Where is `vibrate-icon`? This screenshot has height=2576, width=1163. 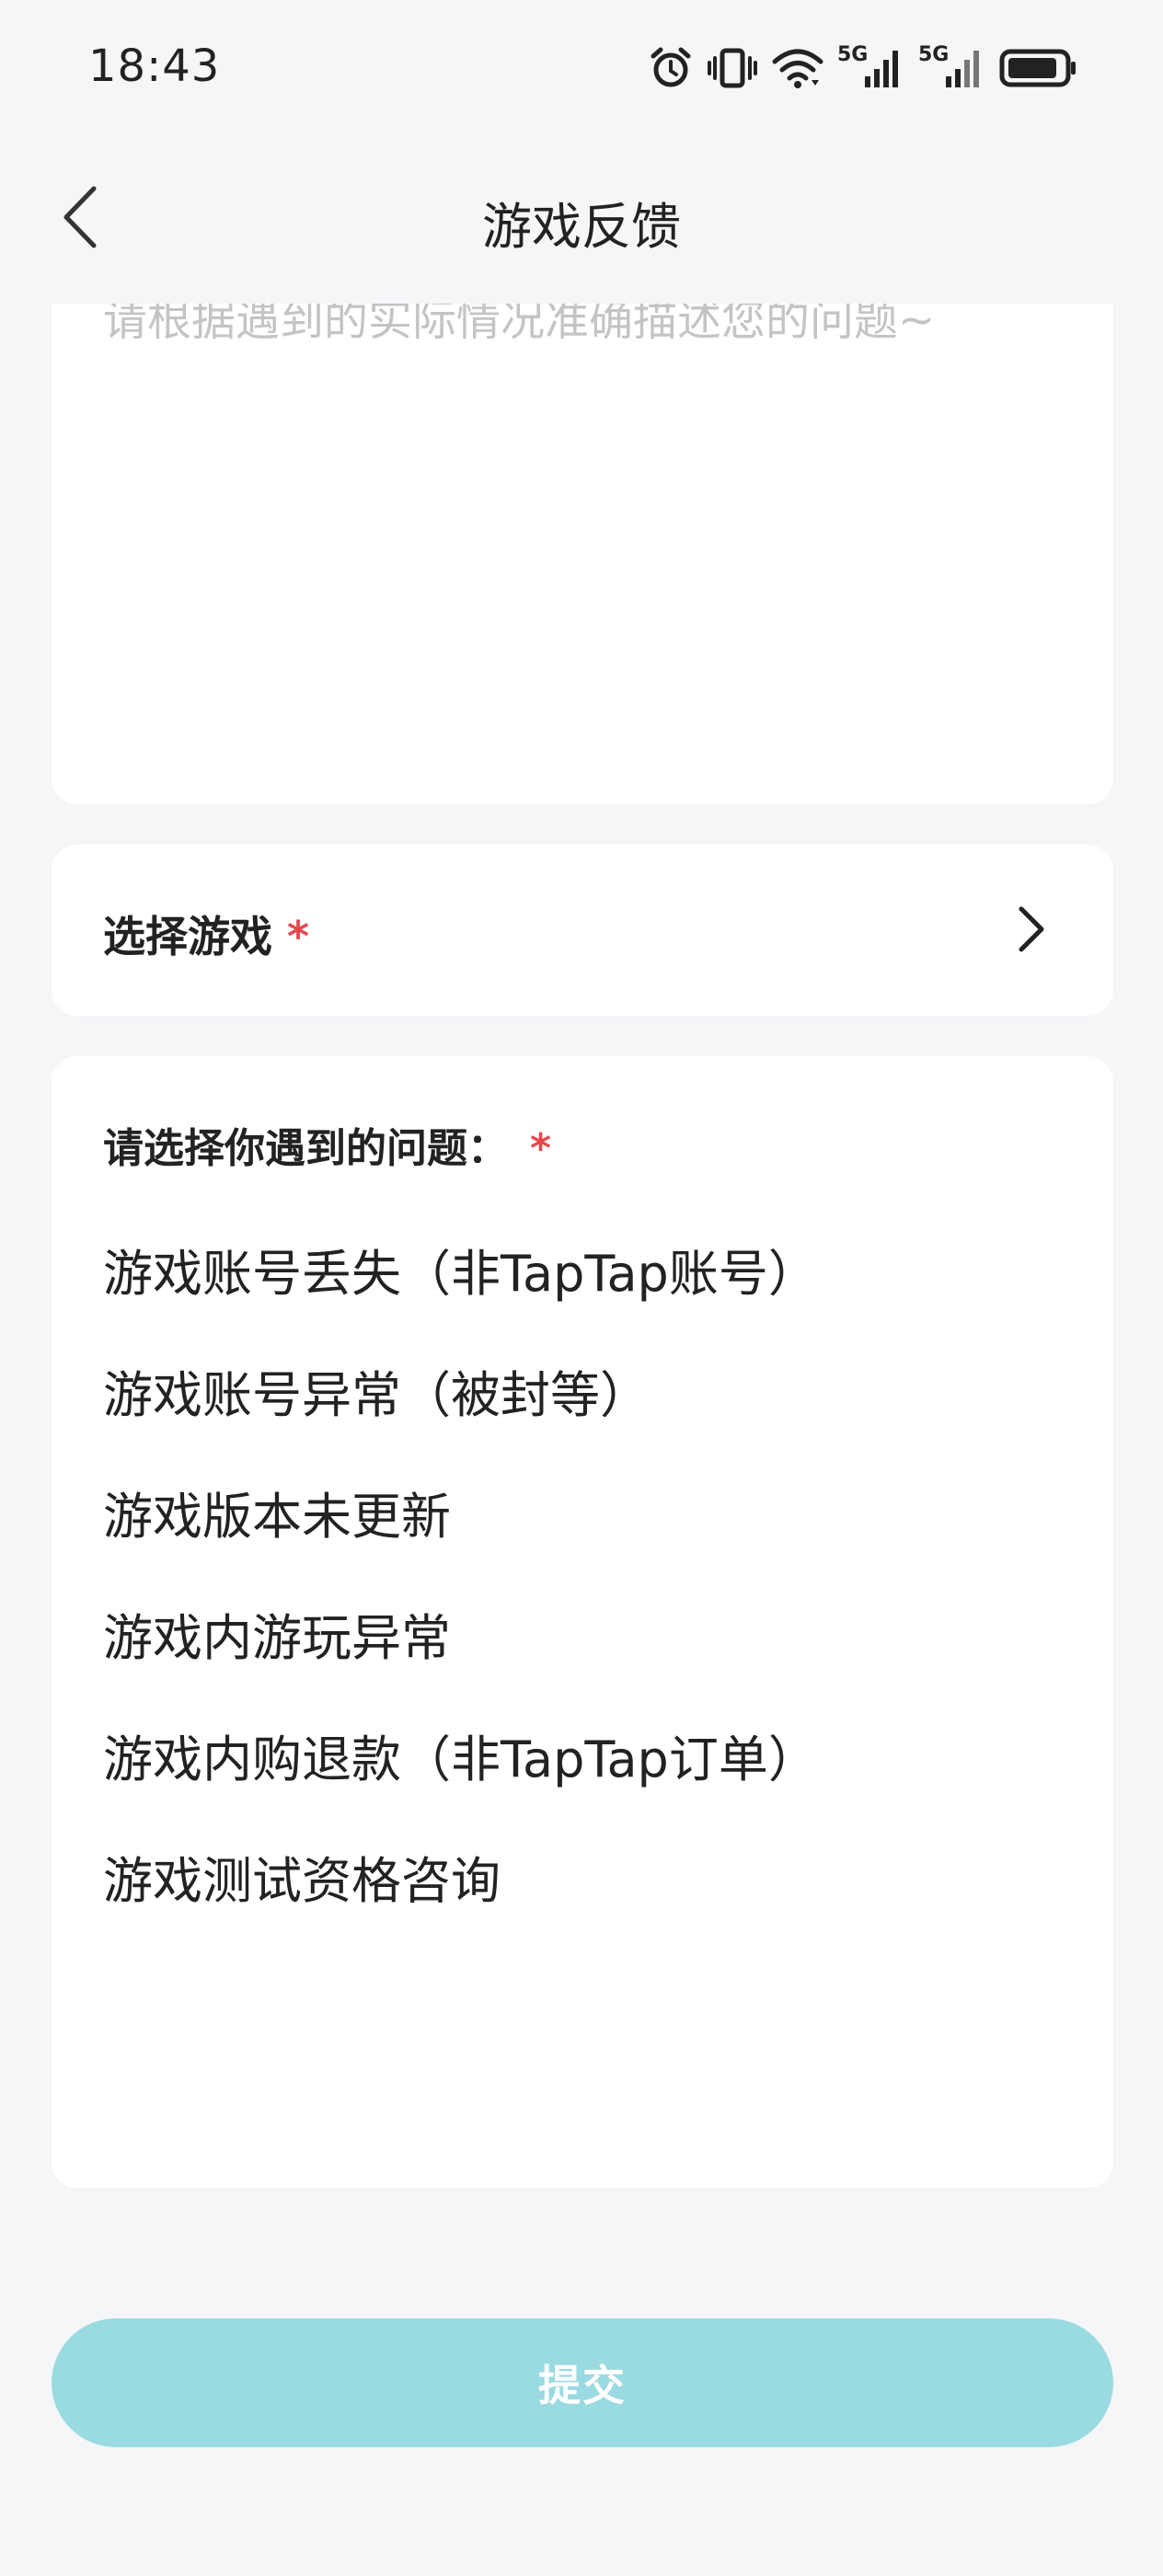 vibrate-icon is located at coordinates (733, 68).